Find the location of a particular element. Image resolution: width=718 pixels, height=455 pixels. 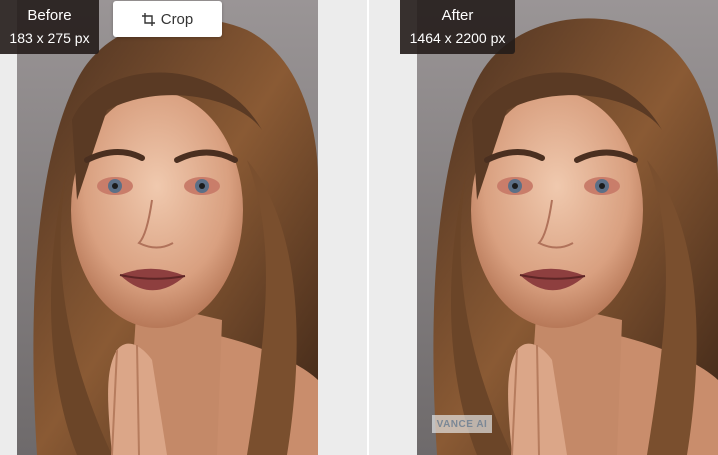

after-title: After is located at coordinates (457, 15).